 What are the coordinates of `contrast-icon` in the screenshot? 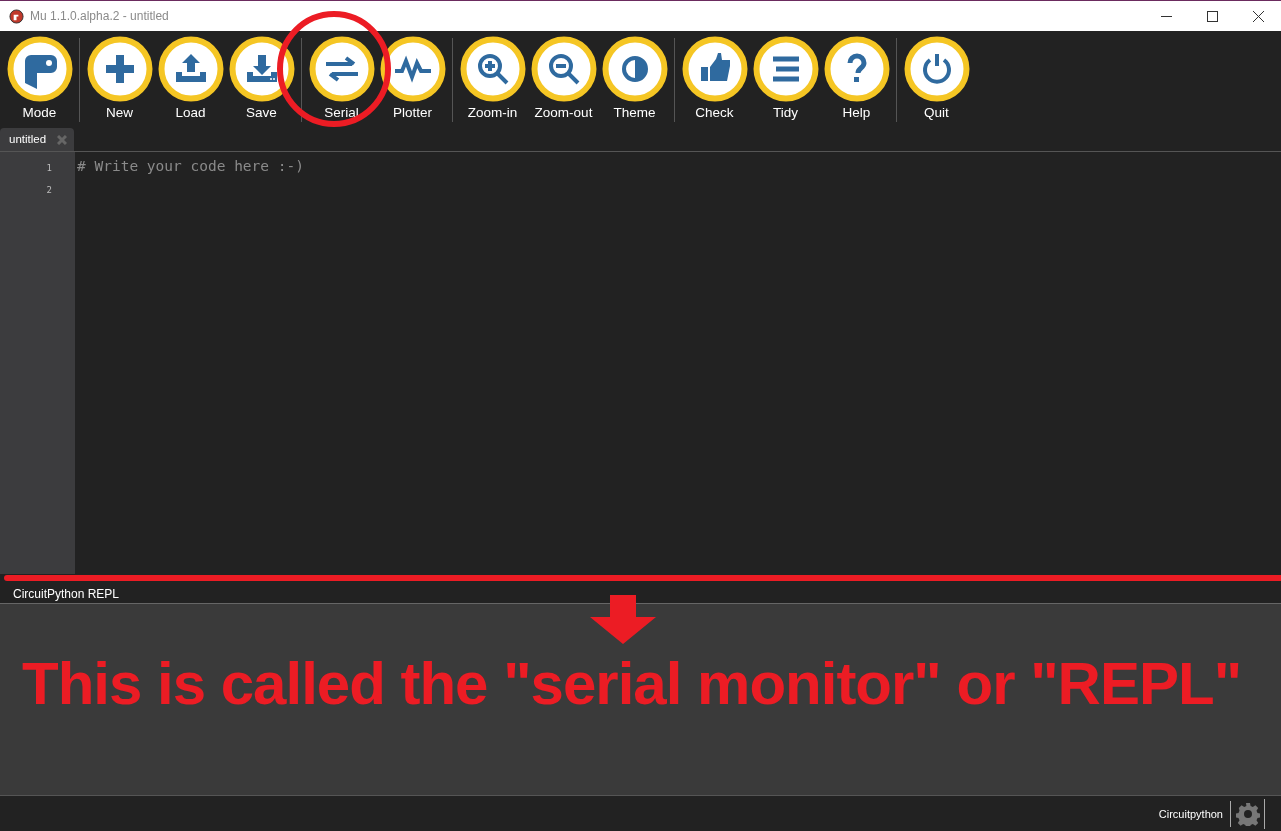 It's located at (634, 69).